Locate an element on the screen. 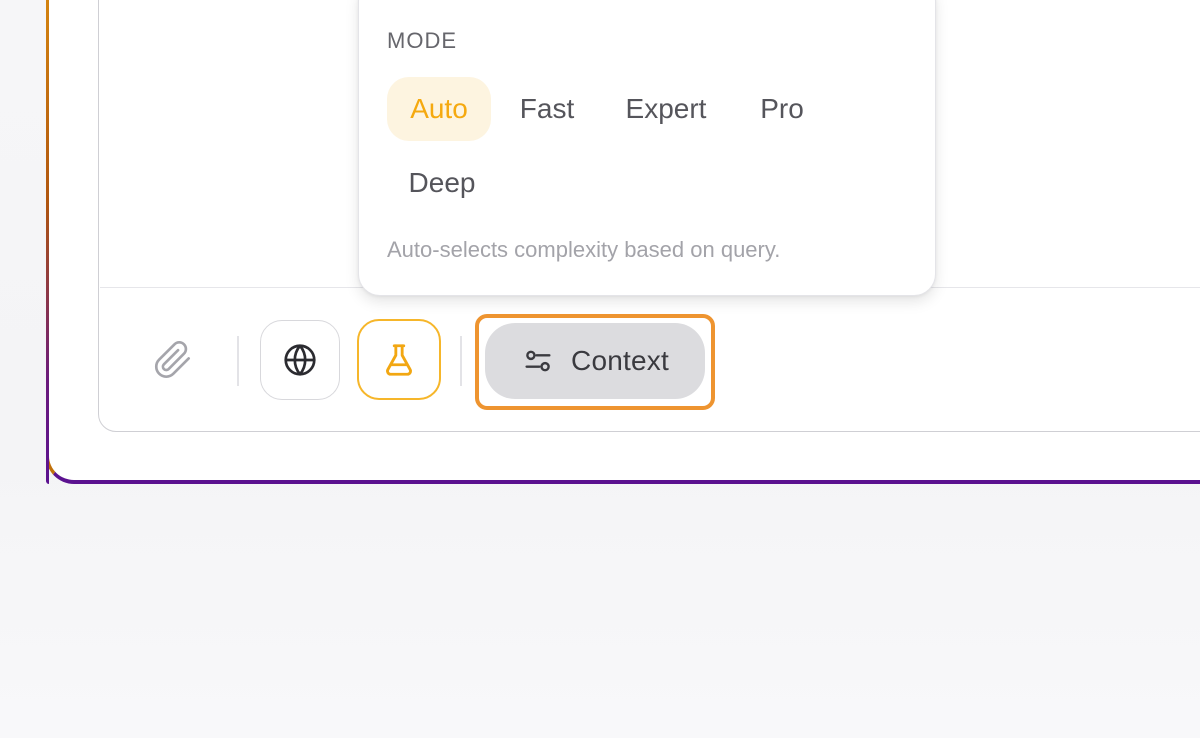  attach-button is located at coordinates (173, 360).